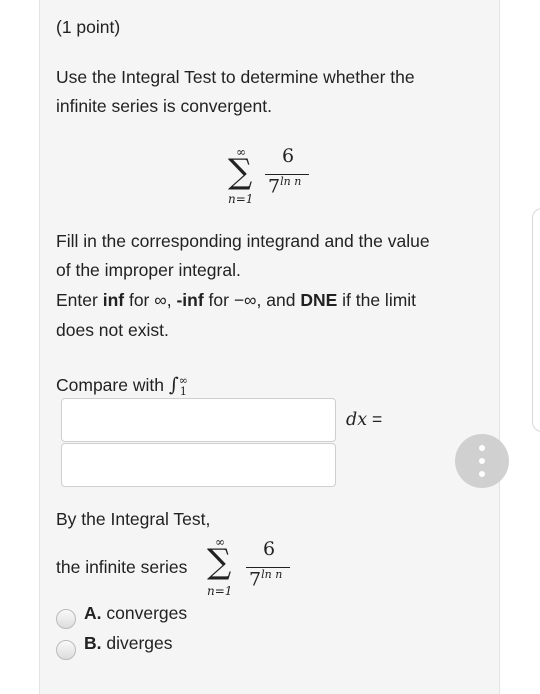  I want to click on more-options-button, so click(482, 461).